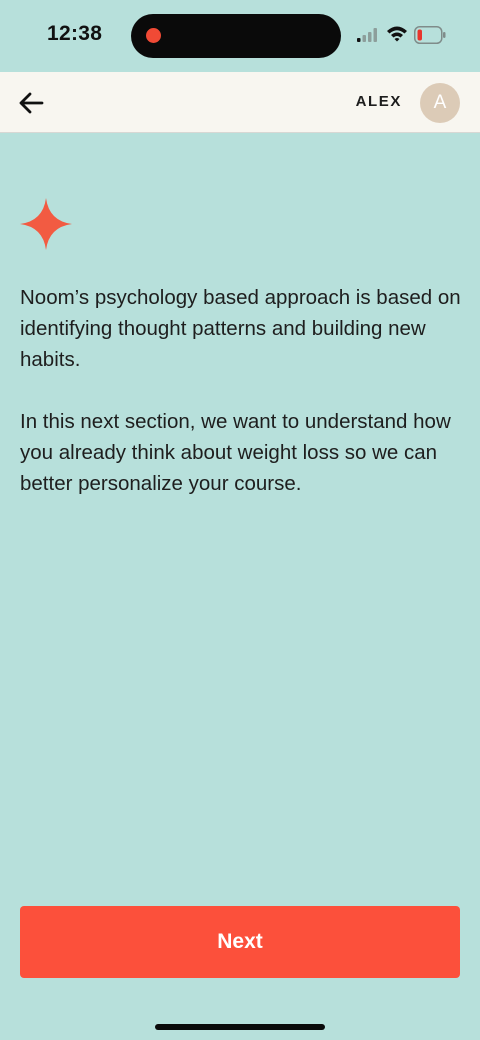 Image resolution: width=480 pixels, height=1040 pixels. Describe the element at coordinates (153, 35) in the screenshot. I see `recording-indicator-icon` at that location.